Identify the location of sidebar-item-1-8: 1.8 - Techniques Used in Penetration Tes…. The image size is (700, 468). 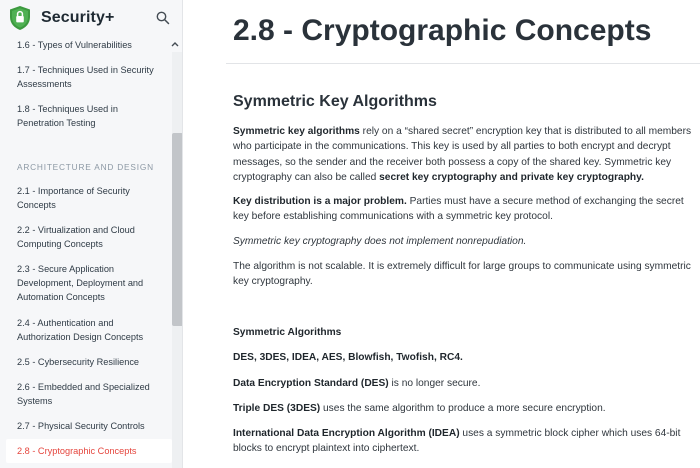
(91, 116).